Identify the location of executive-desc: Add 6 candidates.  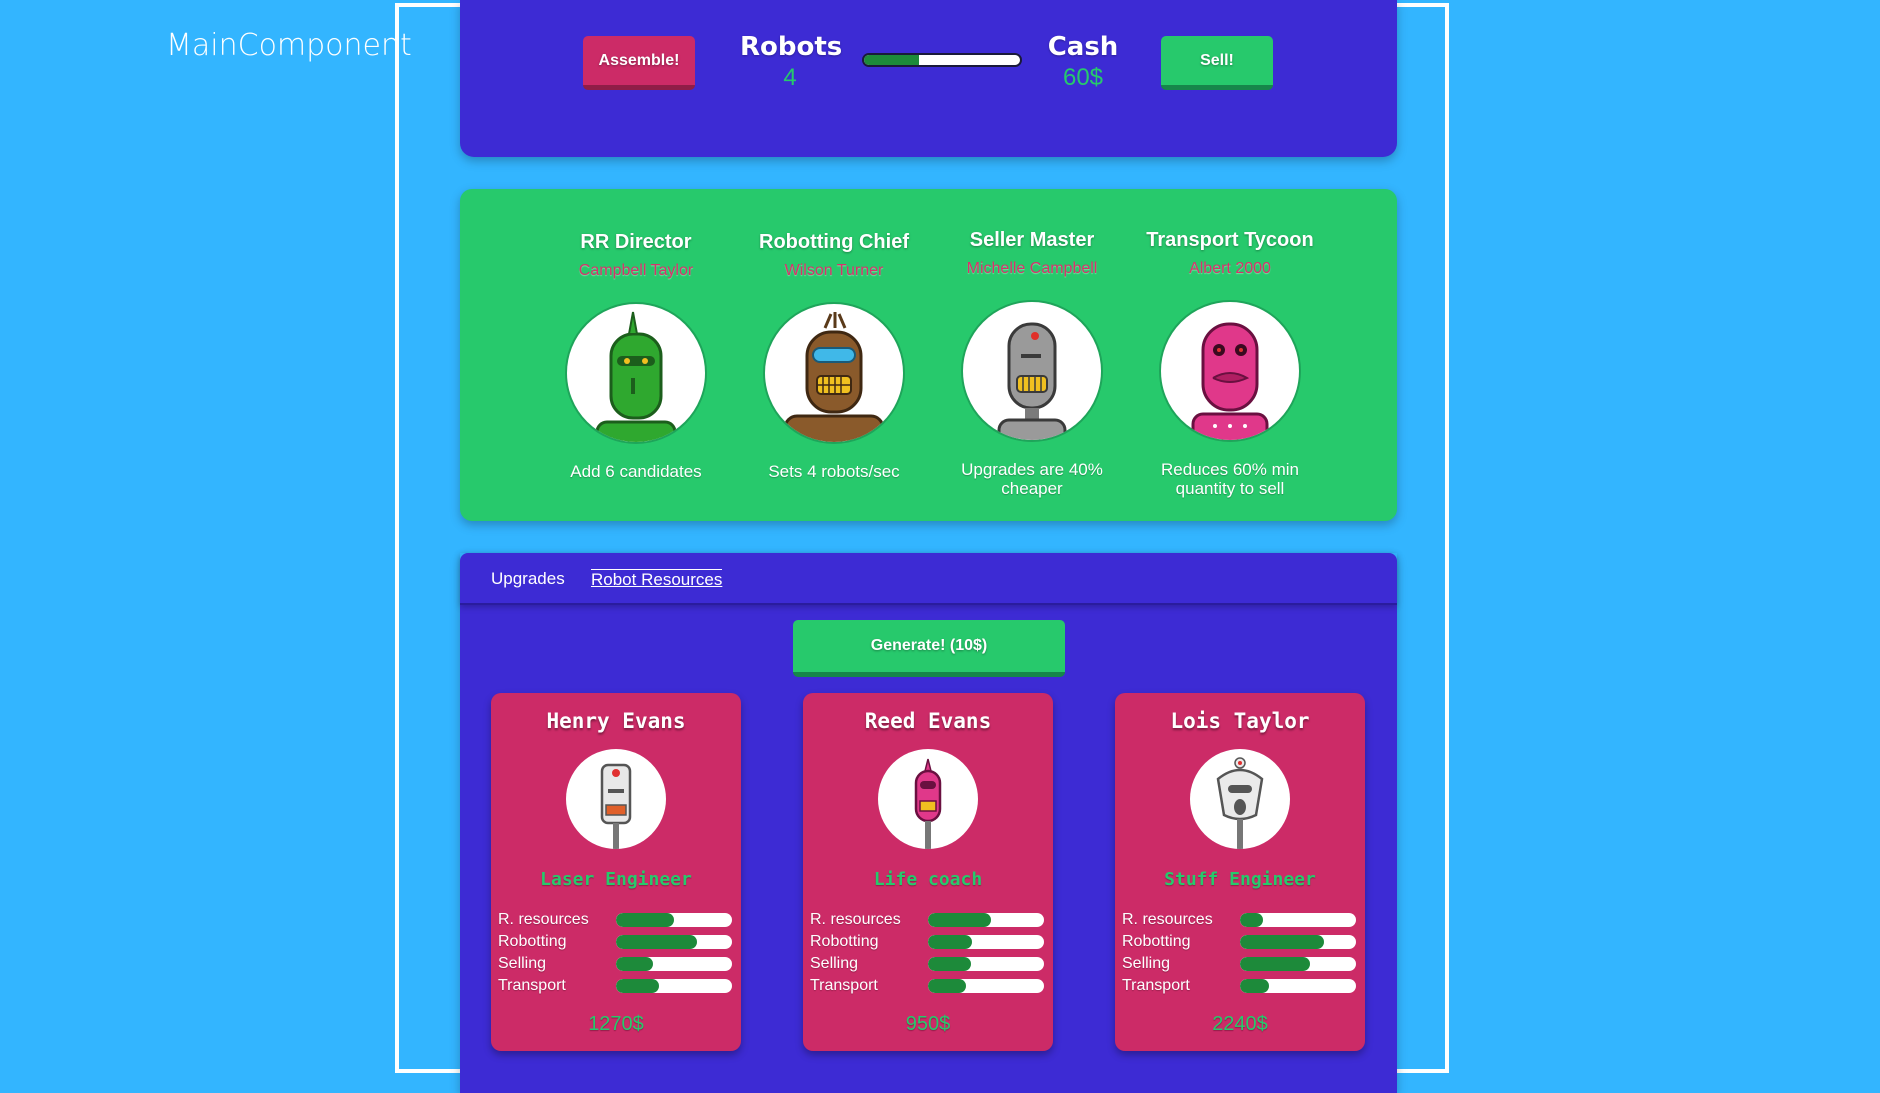
(636, 471).